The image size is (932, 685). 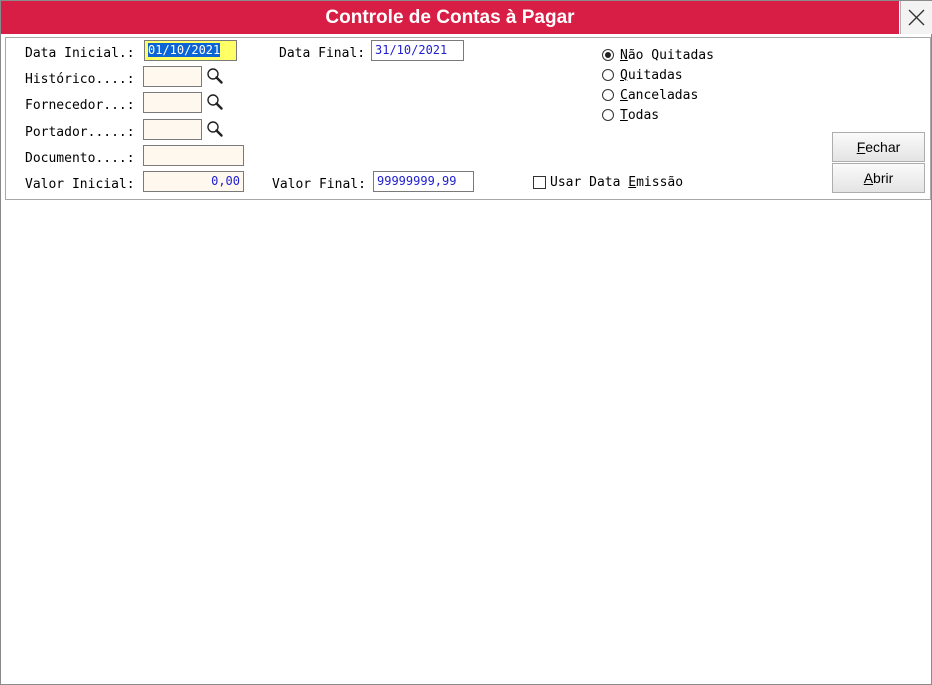 What do you see at coordinates (624, 115) in the screenshot?
I see `radio-mnemonic: T` at bounding box center [624, 115].